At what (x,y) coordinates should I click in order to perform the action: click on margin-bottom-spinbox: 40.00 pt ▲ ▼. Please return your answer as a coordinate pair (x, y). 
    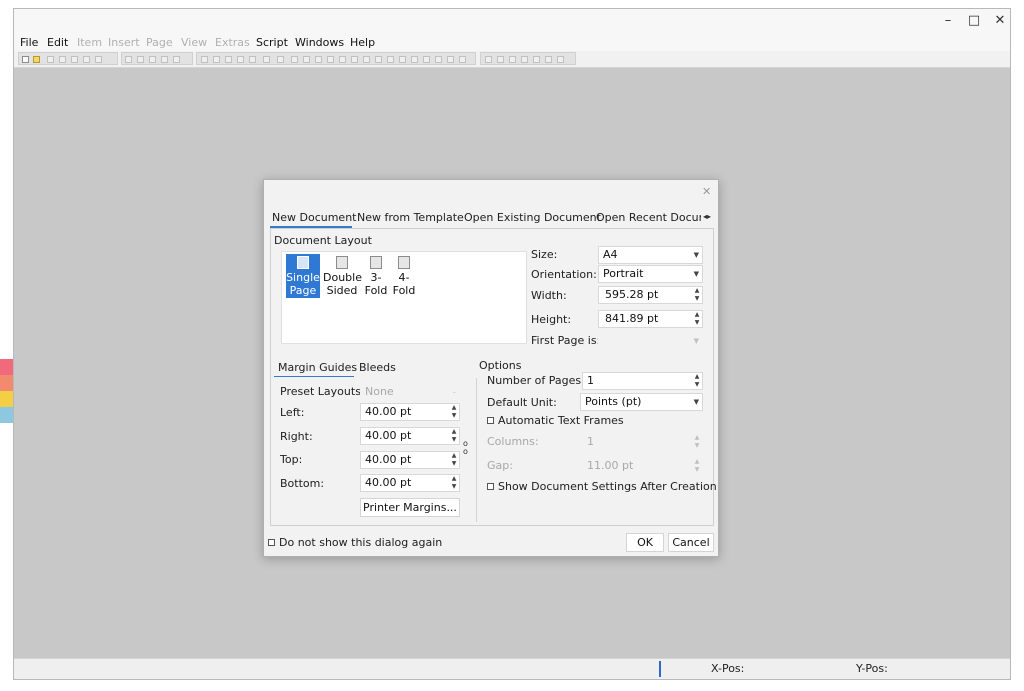
    Looking at the image, I should click on (410, 483).